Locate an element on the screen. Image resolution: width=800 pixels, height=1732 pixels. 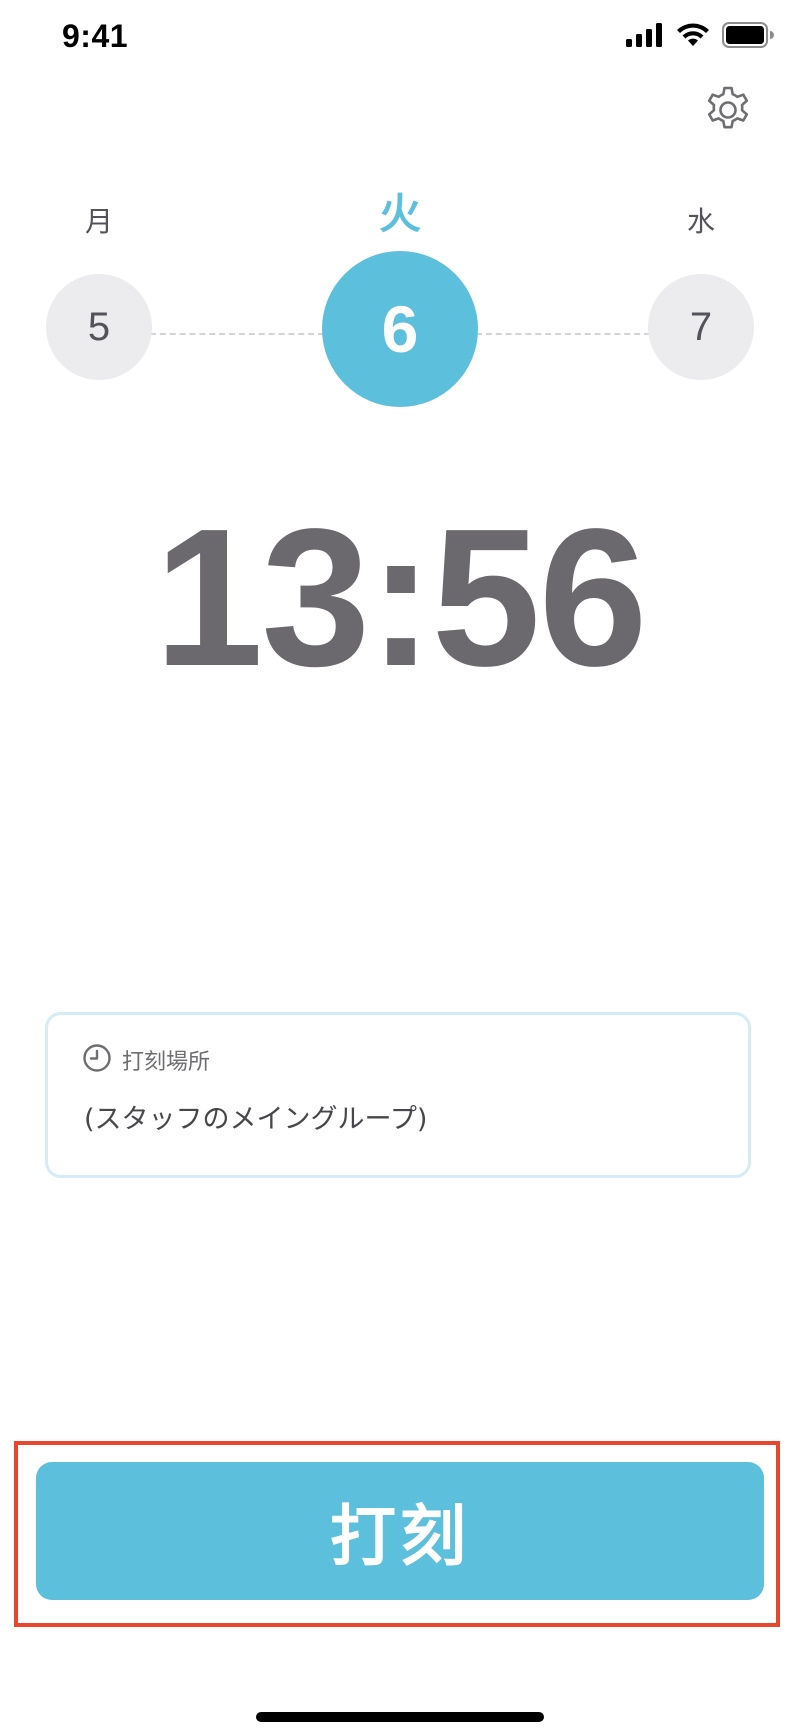
punch-button: 打刻 is located at coordinates (400, 1531).